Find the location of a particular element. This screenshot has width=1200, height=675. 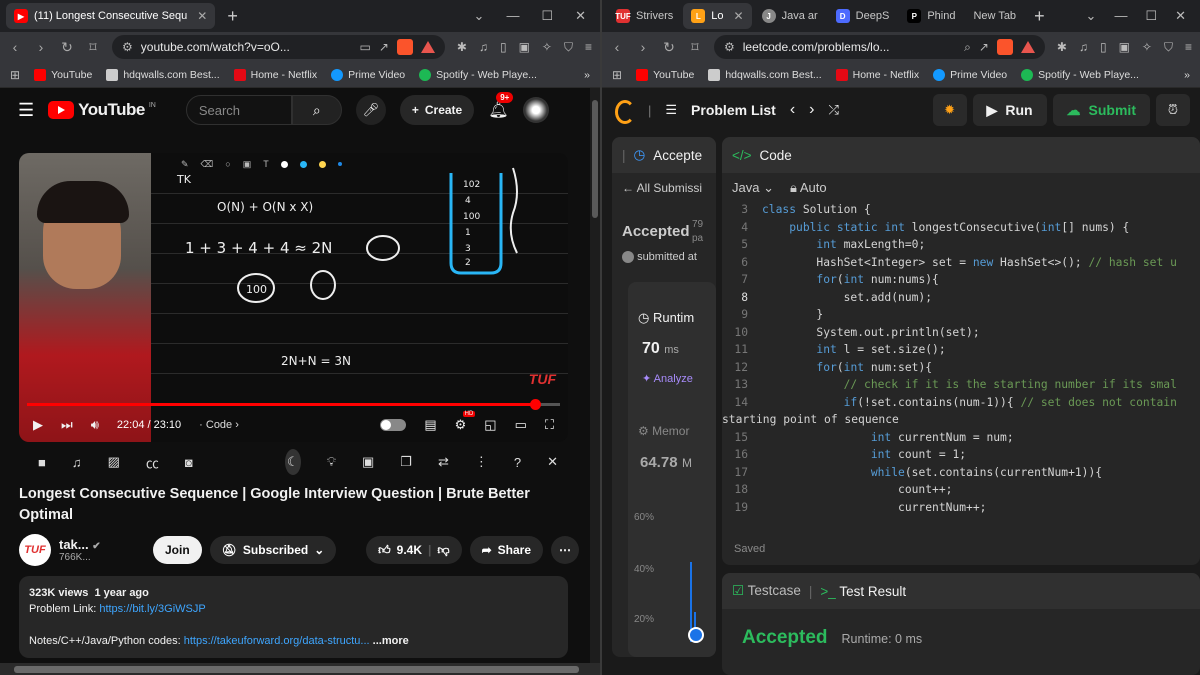

dark-mode-button: ☾ is located at coordinates (292, 462).